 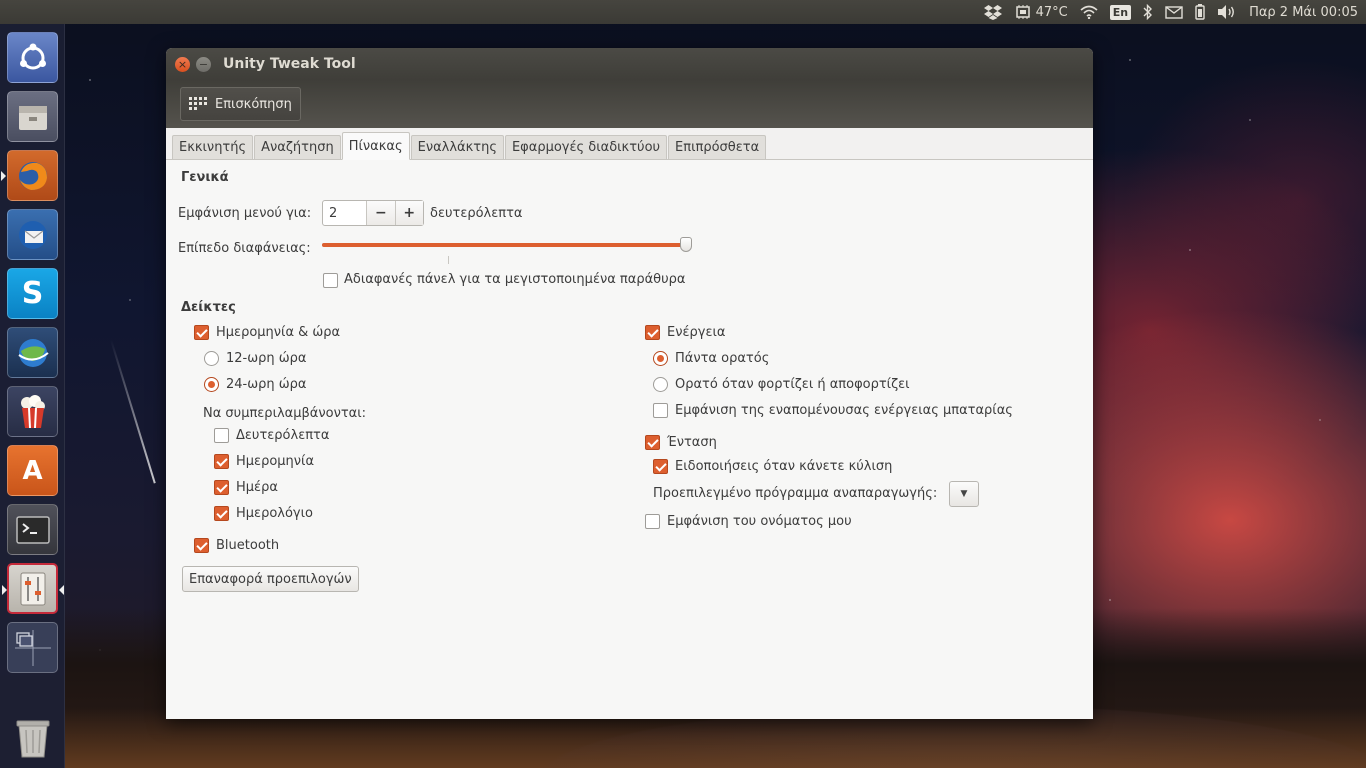 I want to click on clock-indicator: Παρ 2 Μάι 00:05, so click(x=1303, y=12).